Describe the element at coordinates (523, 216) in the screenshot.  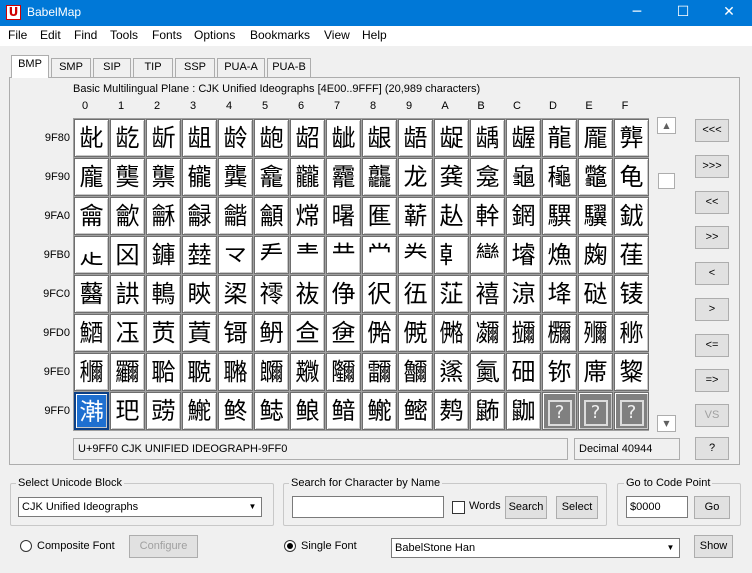
I see `char-cell: 龬` at that location.